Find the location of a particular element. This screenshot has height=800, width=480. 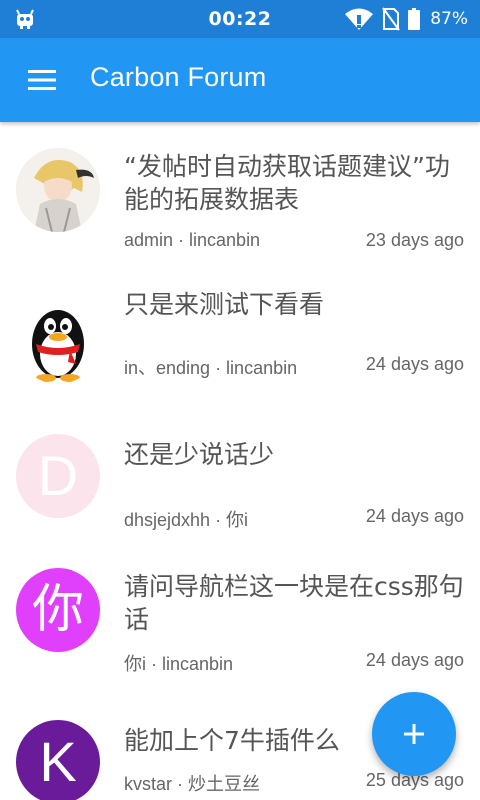

new-topic-button is located at coordinates (414, 734).